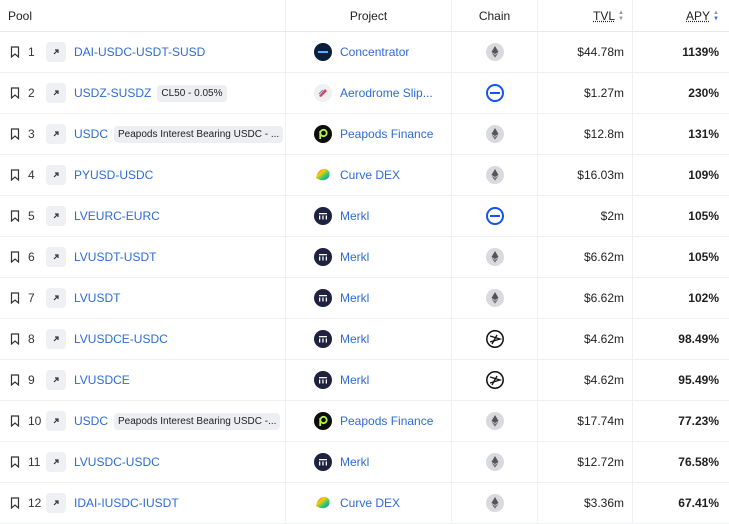 The image size is (729, 524). What do you see at coordinates (115, 257) in the screenshot?
I see `pool-link: LVUSDT-USDT` at bounding box center [115, 257].